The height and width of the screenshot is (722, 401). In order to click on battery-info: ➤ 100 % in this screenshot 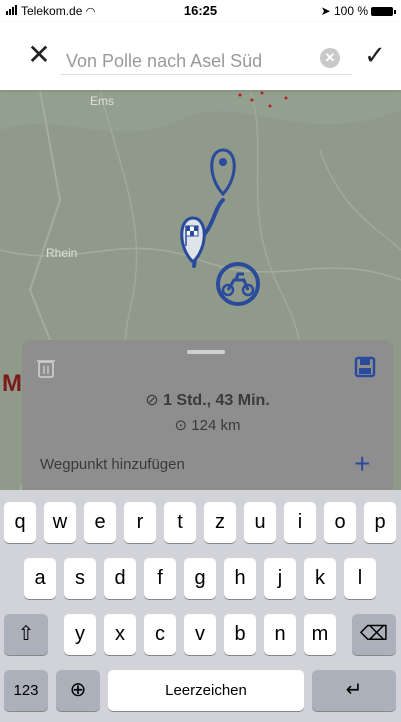, I will do `click(358, 11)`.